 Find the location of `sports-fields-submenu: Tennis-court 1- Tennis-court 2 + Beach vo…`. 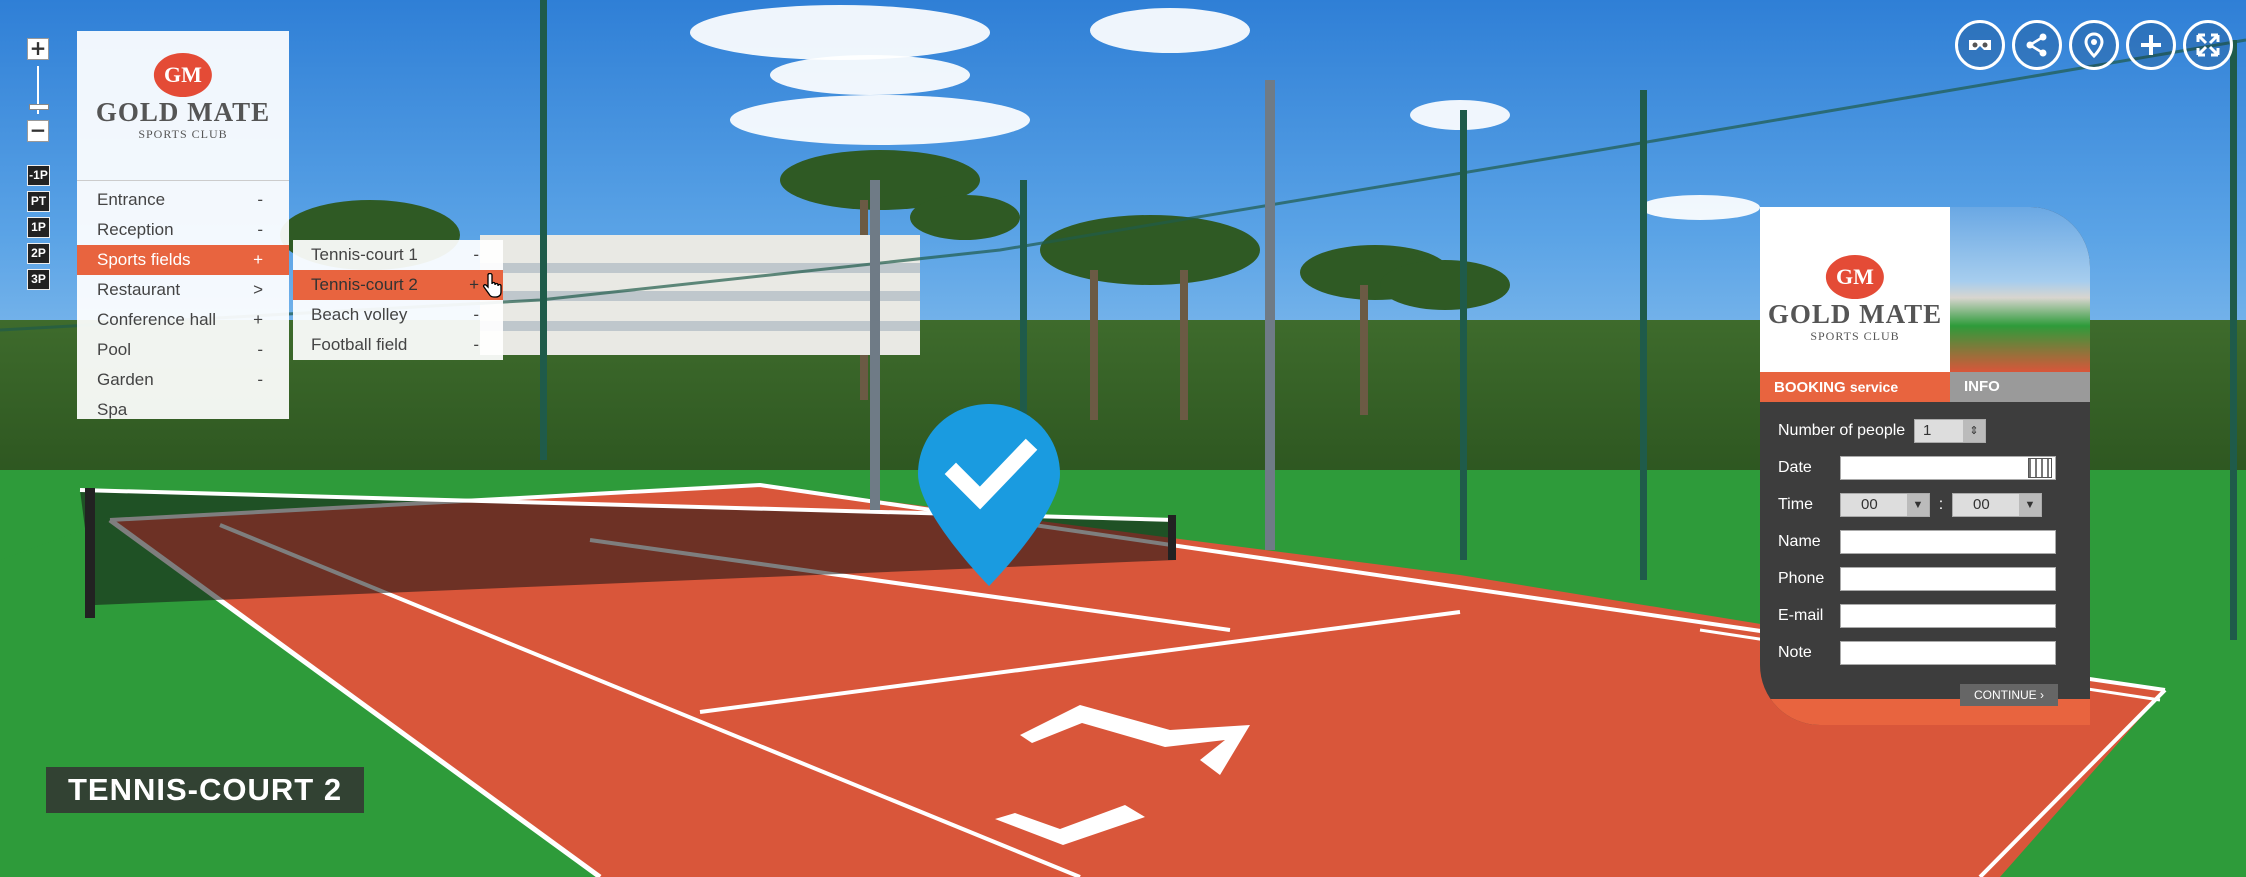

sports-fields-submenu: Tennis-court 1- Tennis-court 2 + Beach vo… is located at coordinates (398, 300).